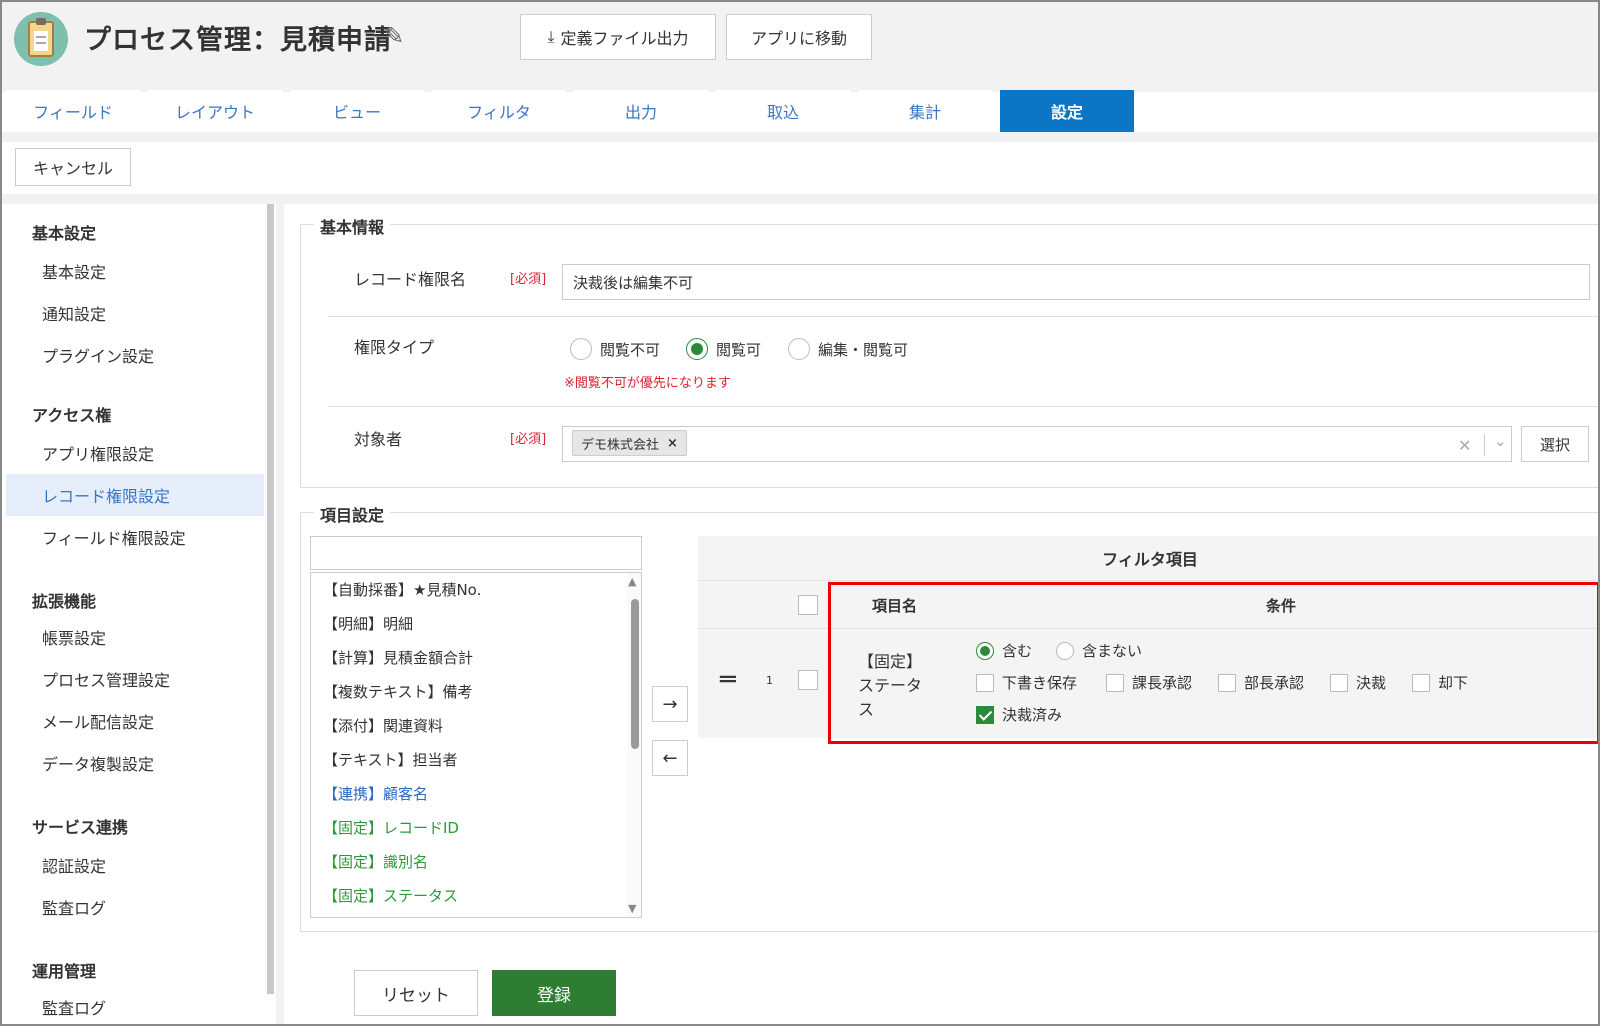  I want to click on tab-filter: フィルタ, so click(499, 111).